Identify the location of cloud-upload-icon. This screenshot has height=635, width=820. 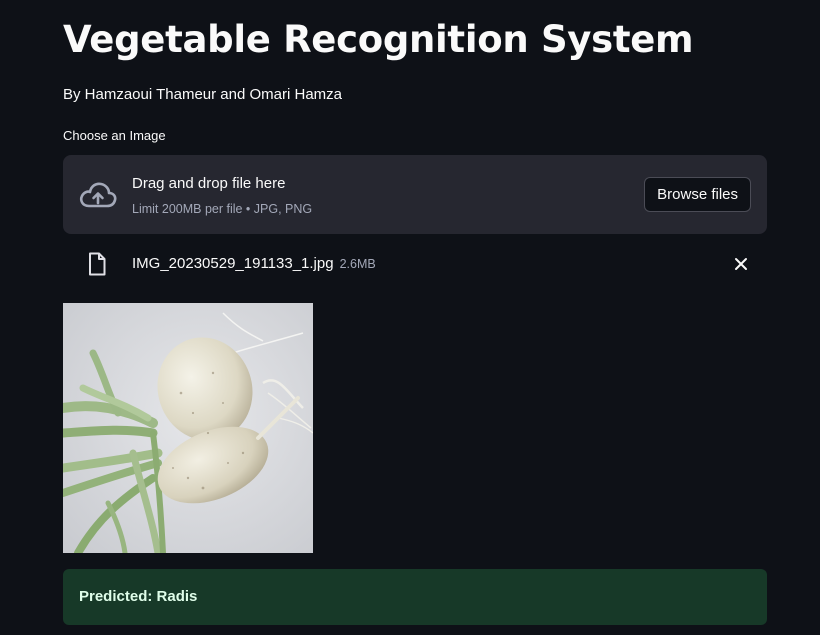
(98, 195).